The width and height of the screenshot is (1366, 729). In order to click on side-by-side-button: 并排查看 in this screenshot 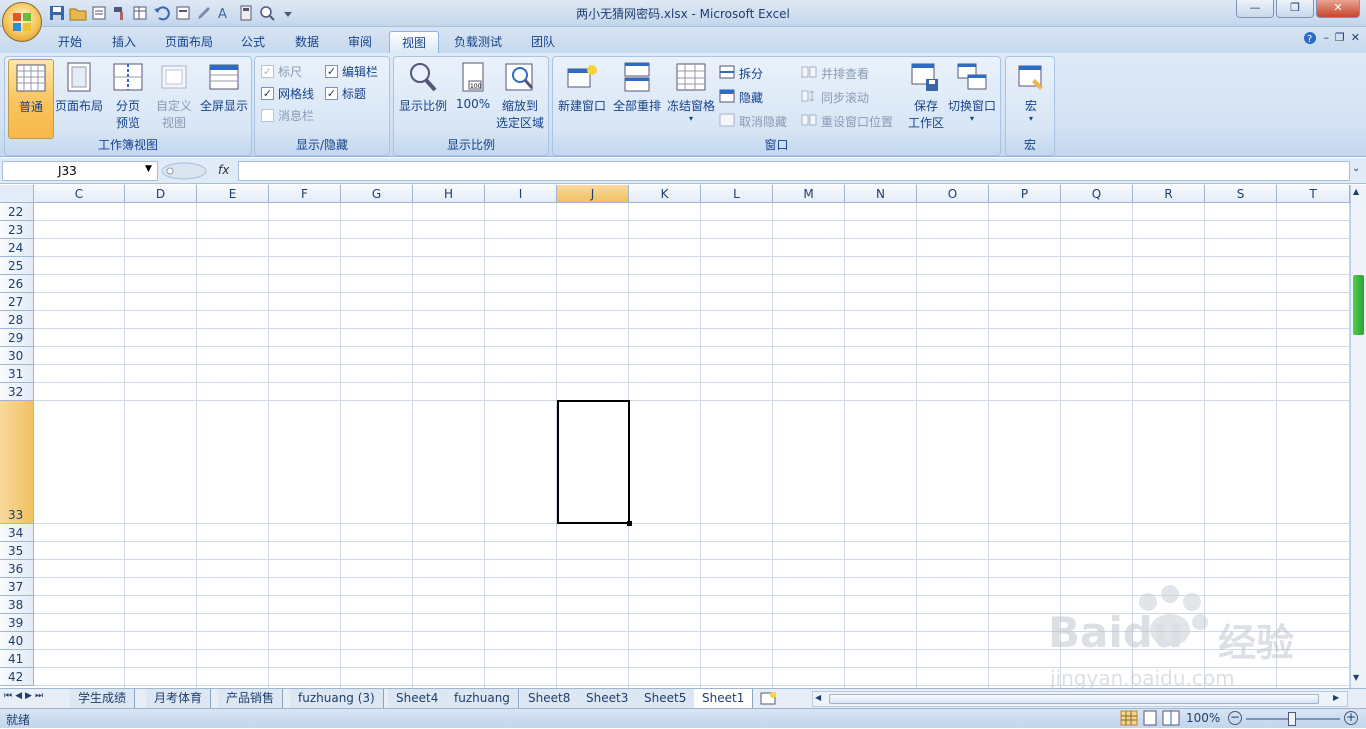, I will do `click(835, 73)`.